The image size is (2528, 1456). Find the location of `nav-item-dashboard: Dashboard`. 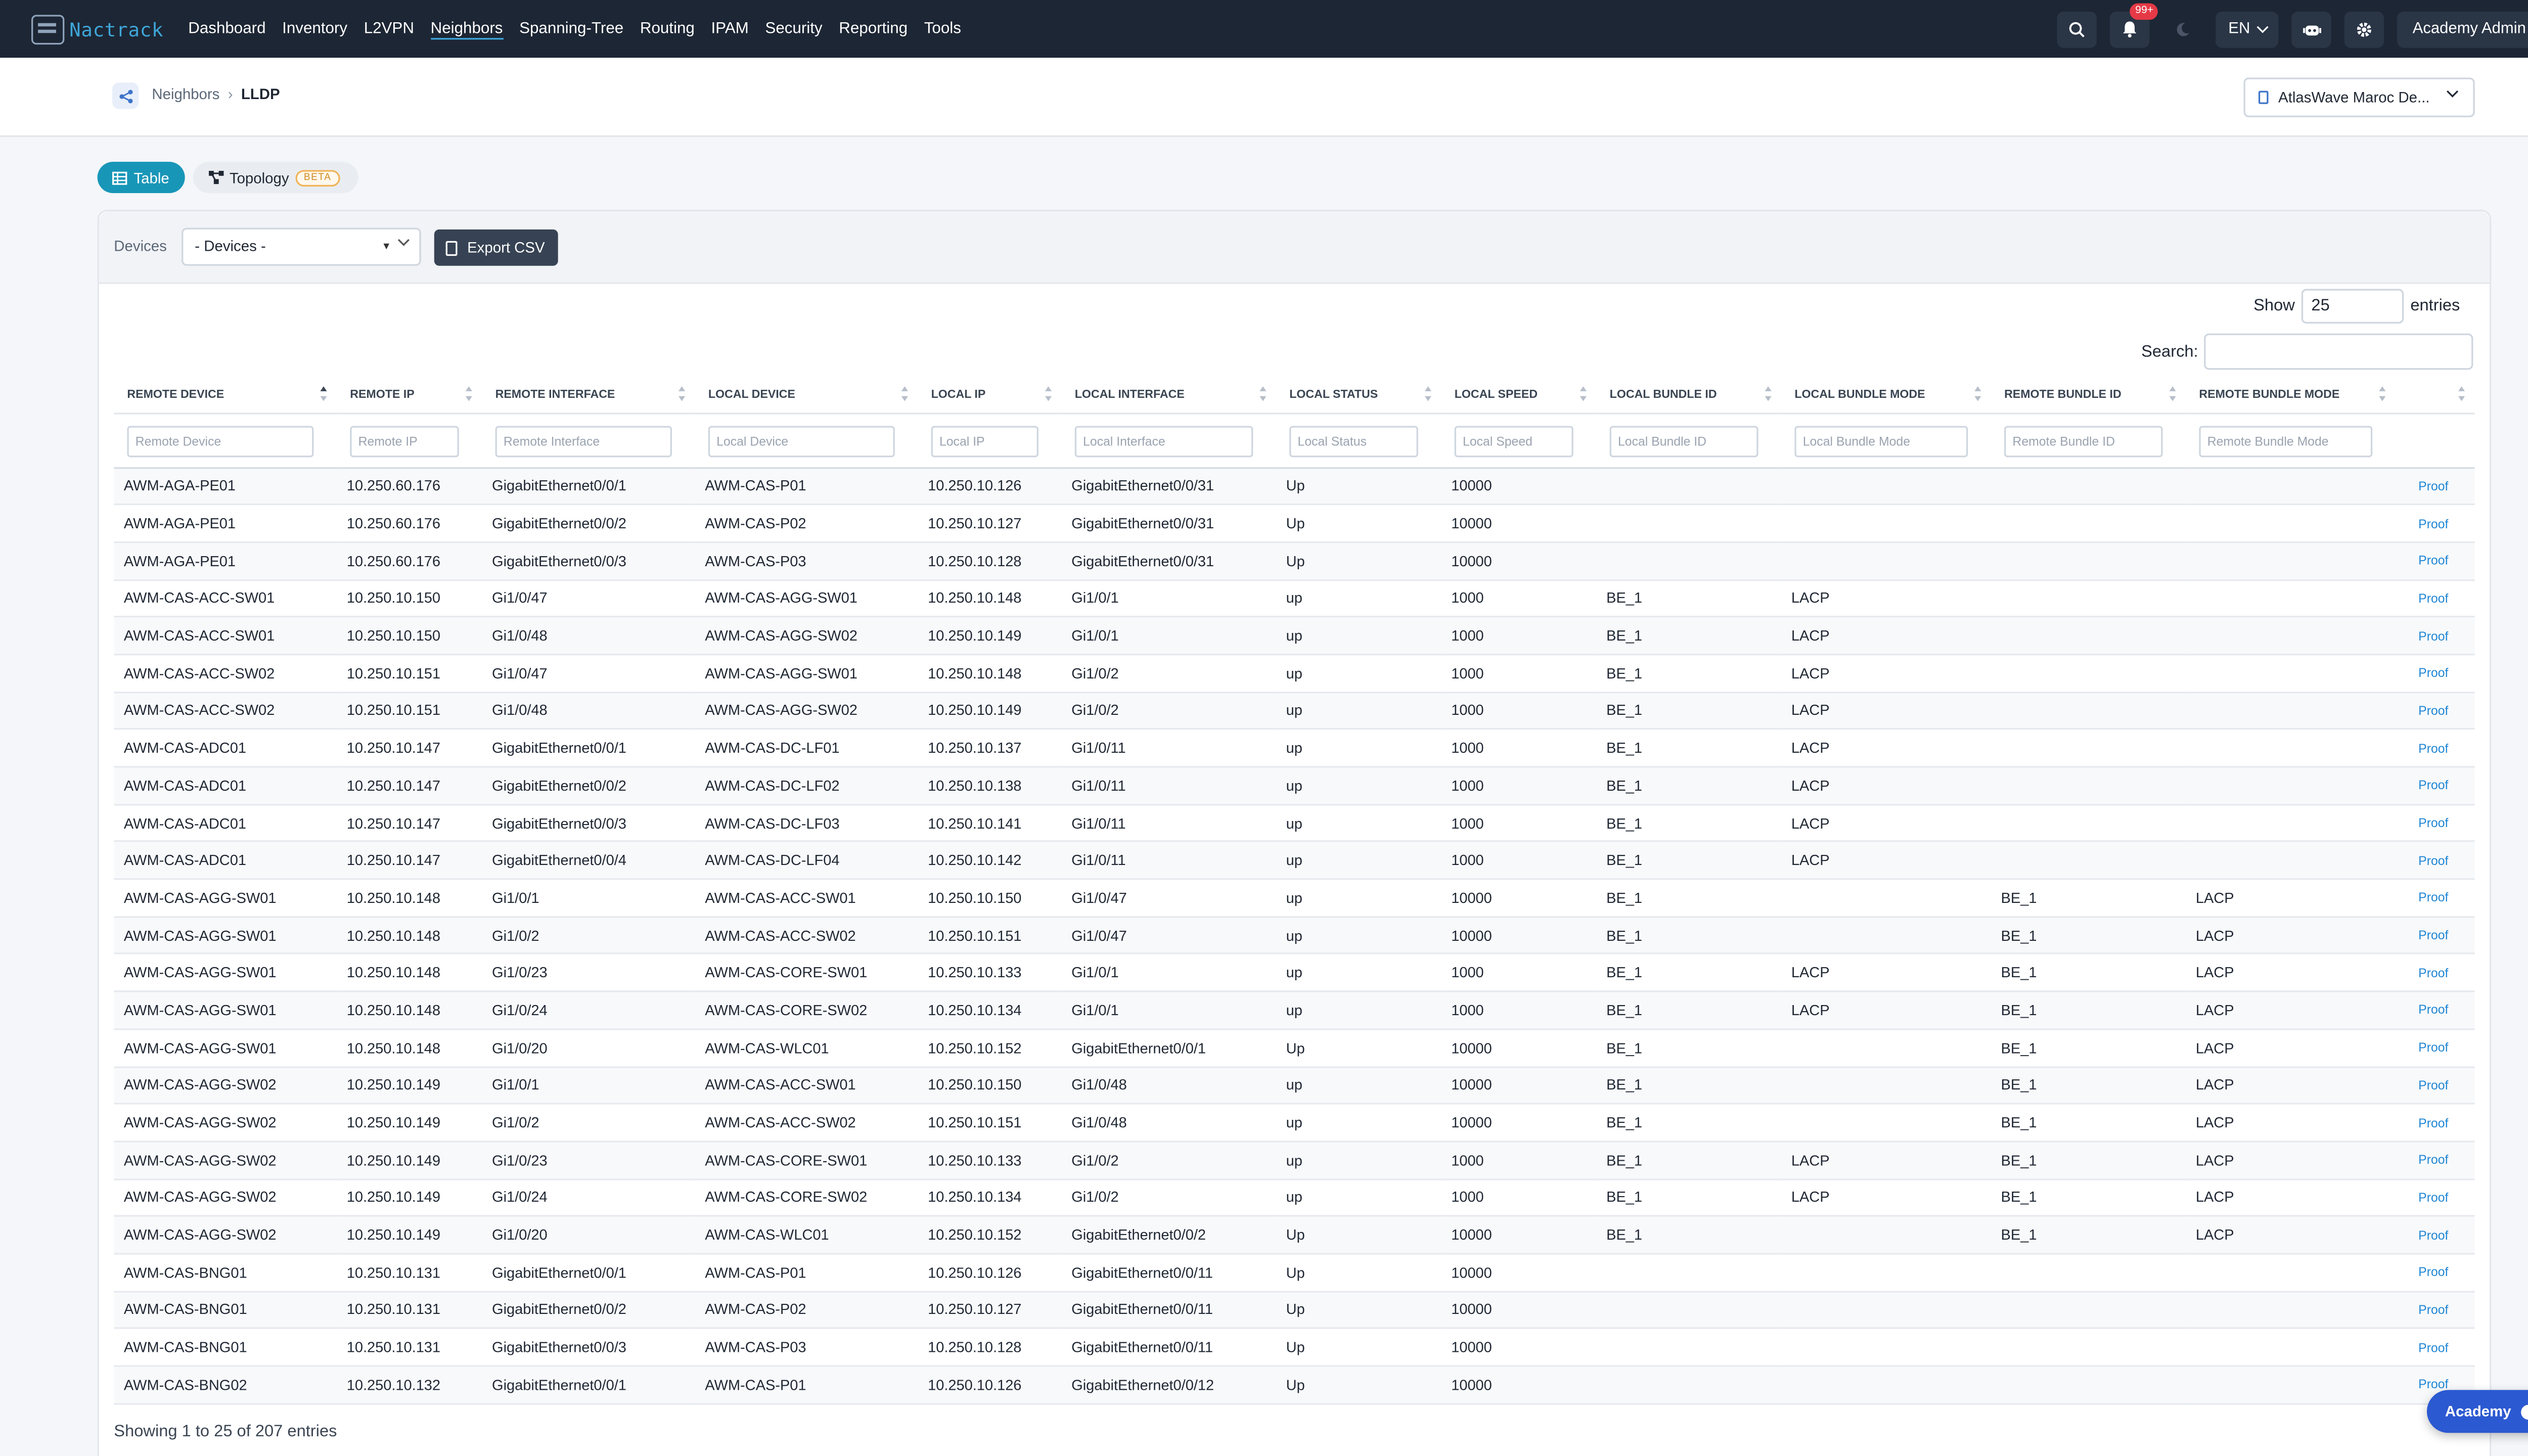

nav-item-dashboard: Dashboard is located at coordinates (227, 29).